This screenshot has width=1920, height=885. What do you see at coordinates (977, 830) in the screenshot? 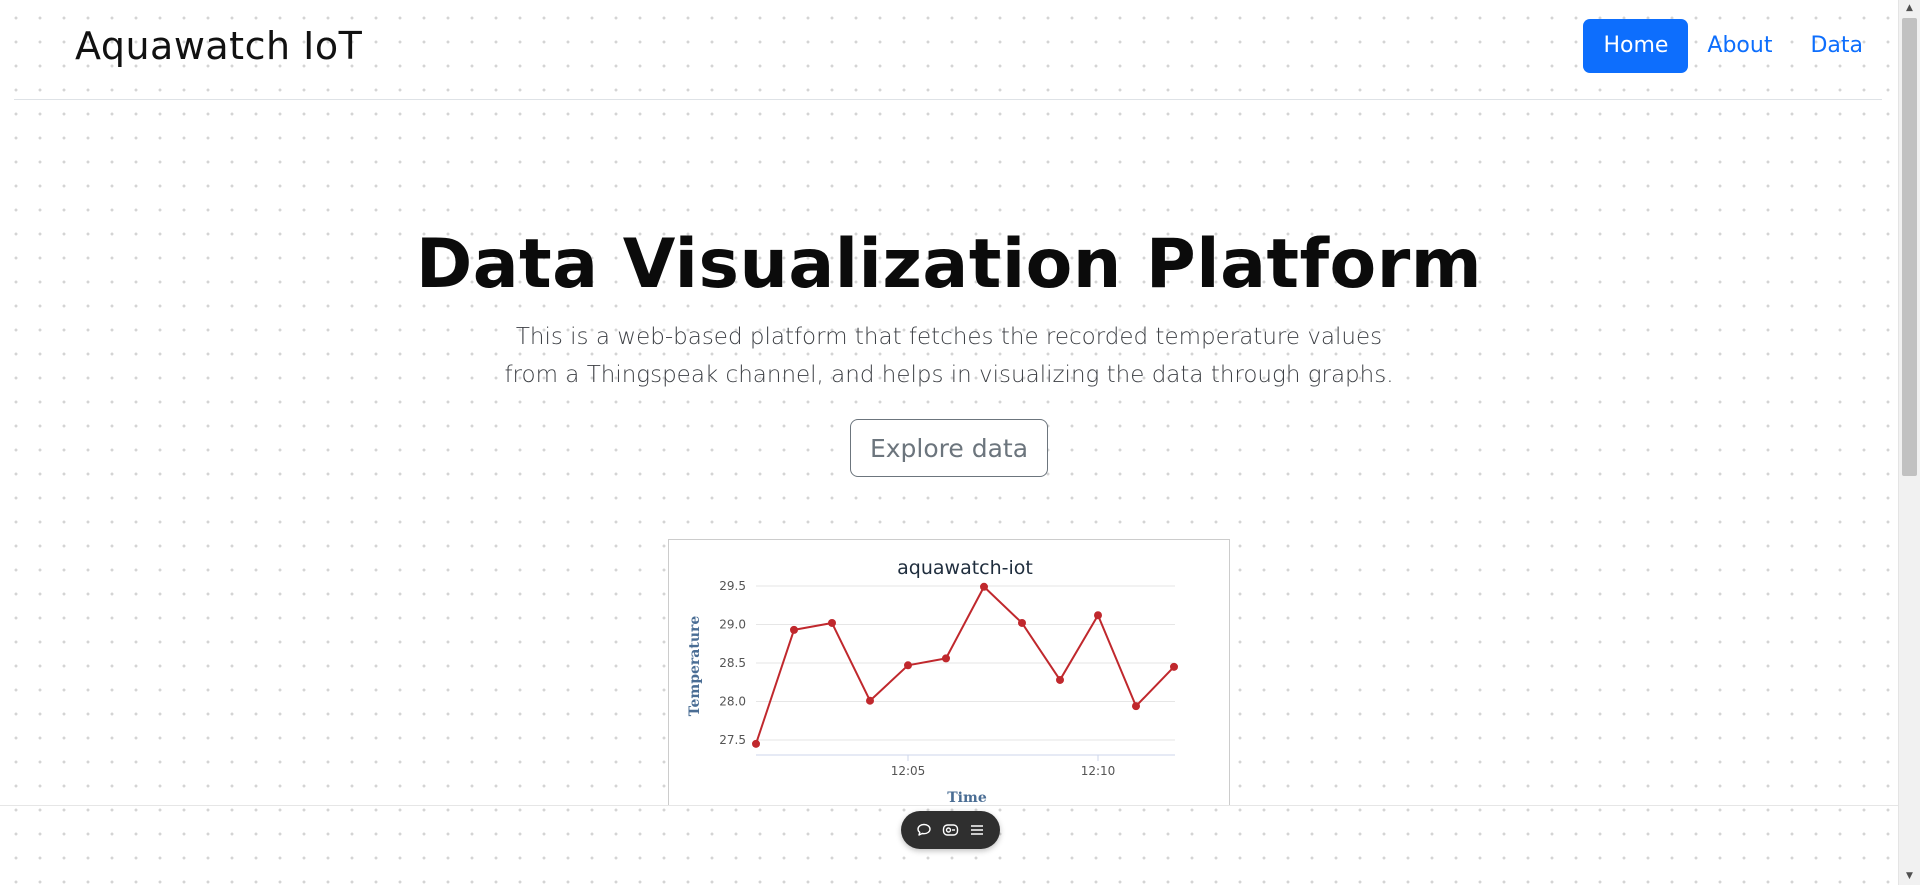
I see `menu-icon` at bounding box center [977, 830].